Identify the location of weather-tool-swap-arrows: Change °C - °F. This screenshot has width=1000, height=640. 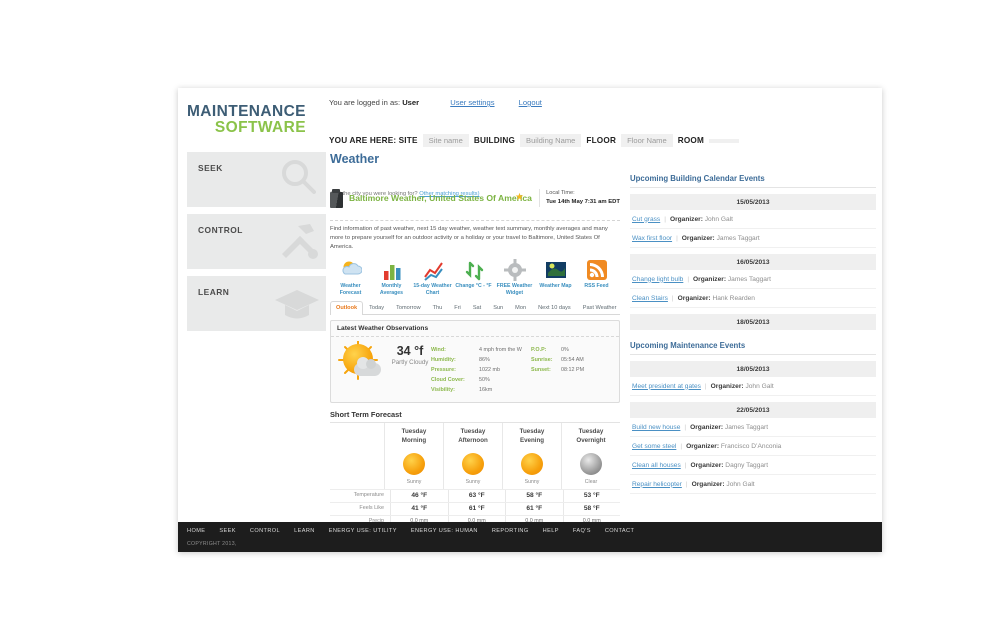
(473, 278).